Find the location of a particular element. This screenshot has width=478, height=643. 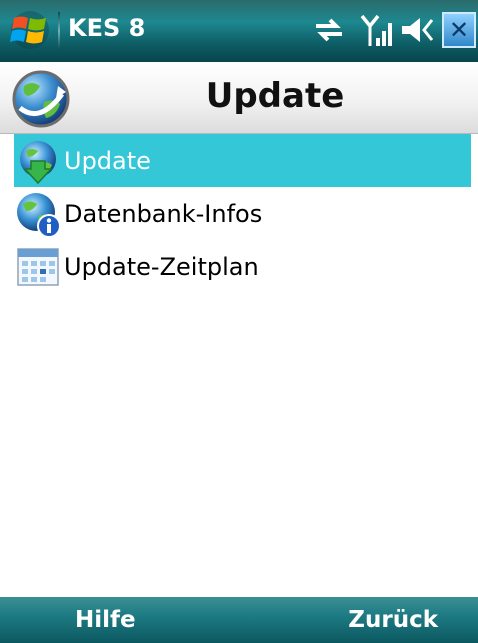

list-item-label: Update-Zeitplan is located at coordinates (161, 266).